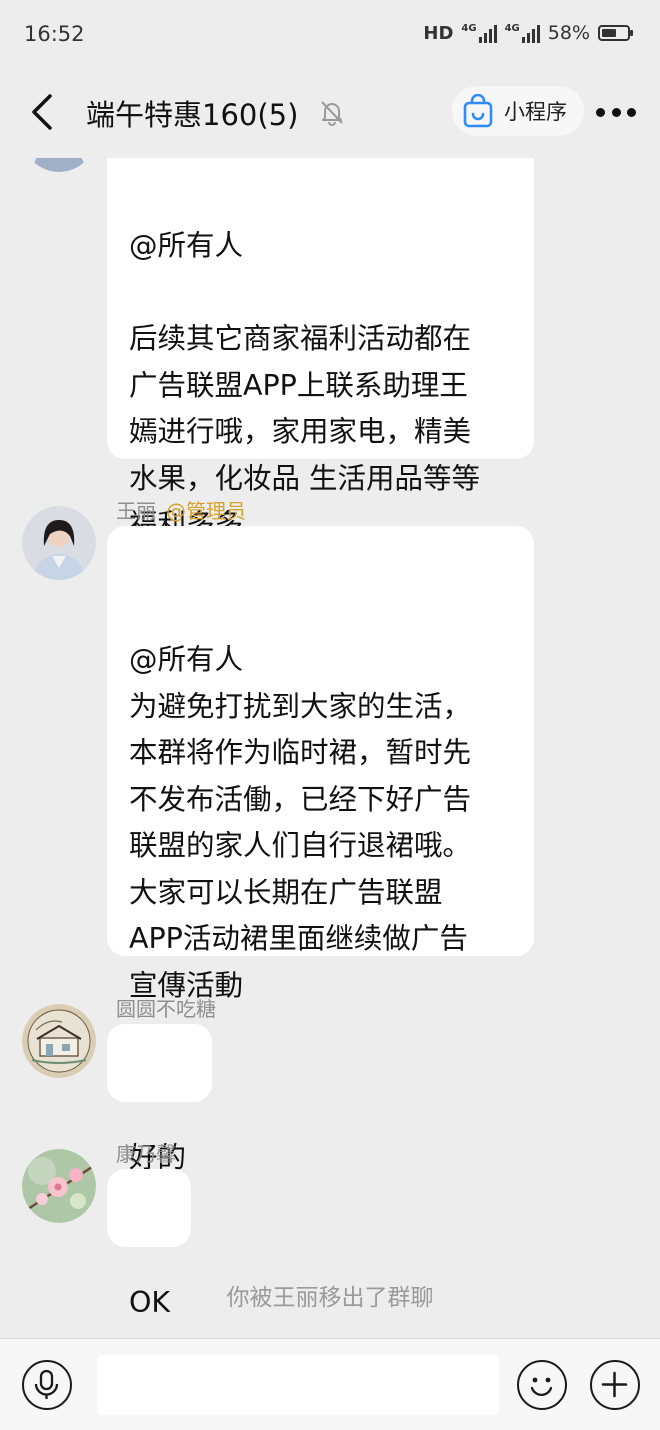  What do you see at coordinates (478, 110) in the screenshot?
I see `shopping-bag-icon` at bounding box center [478, 110].